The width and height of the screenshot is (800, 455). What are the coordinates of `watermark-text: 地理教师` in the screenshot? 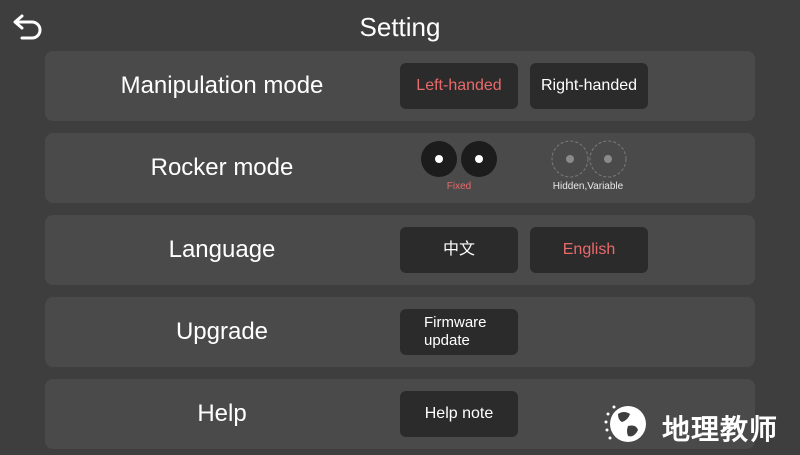 It's located at (720, 429).